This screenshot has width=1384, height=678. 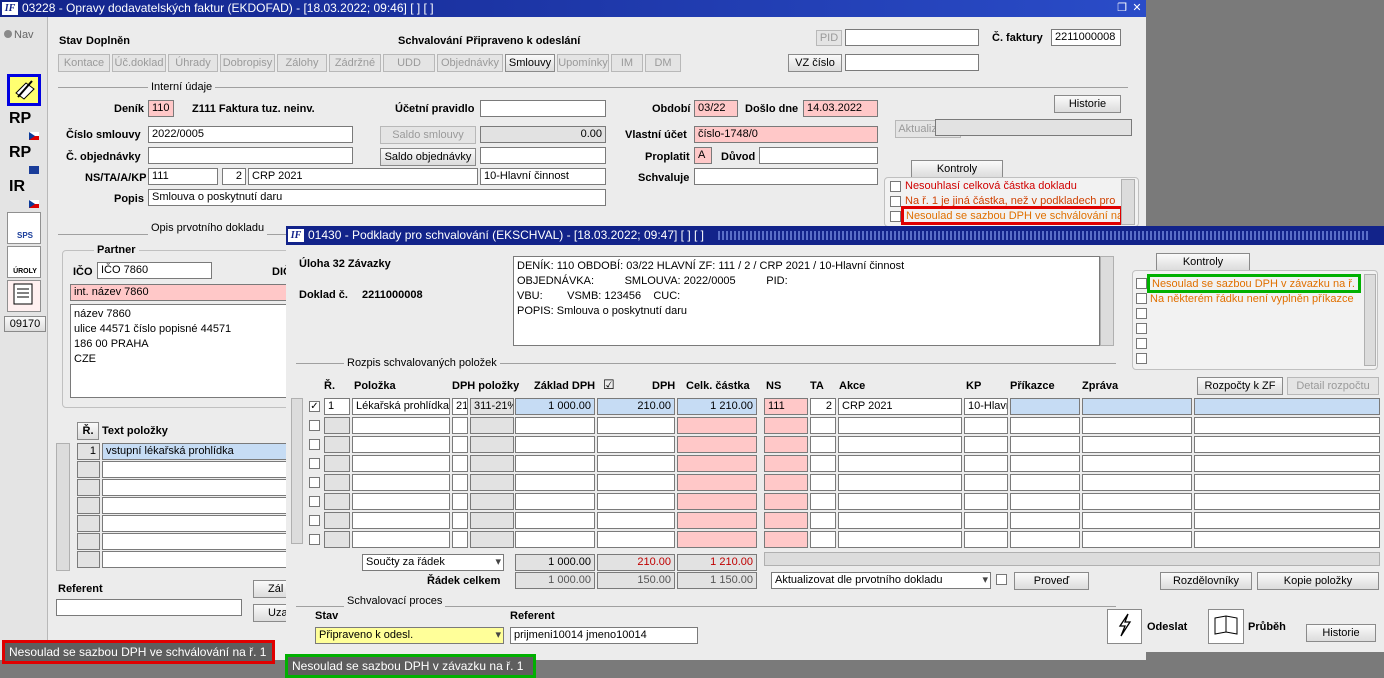 What do you see at coordinates (1226, 626) in the screenshot?
I see `prubeh-icon-button` at bounding box center [1226, 626].